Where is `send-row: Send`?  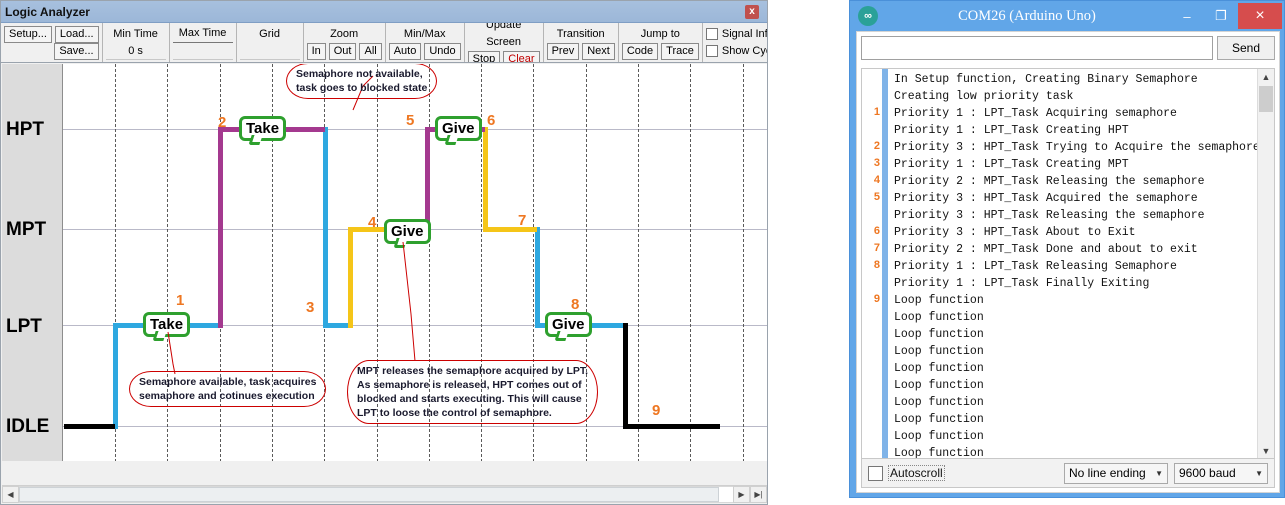 send-row: Send is located at coordinates (1068, 48).